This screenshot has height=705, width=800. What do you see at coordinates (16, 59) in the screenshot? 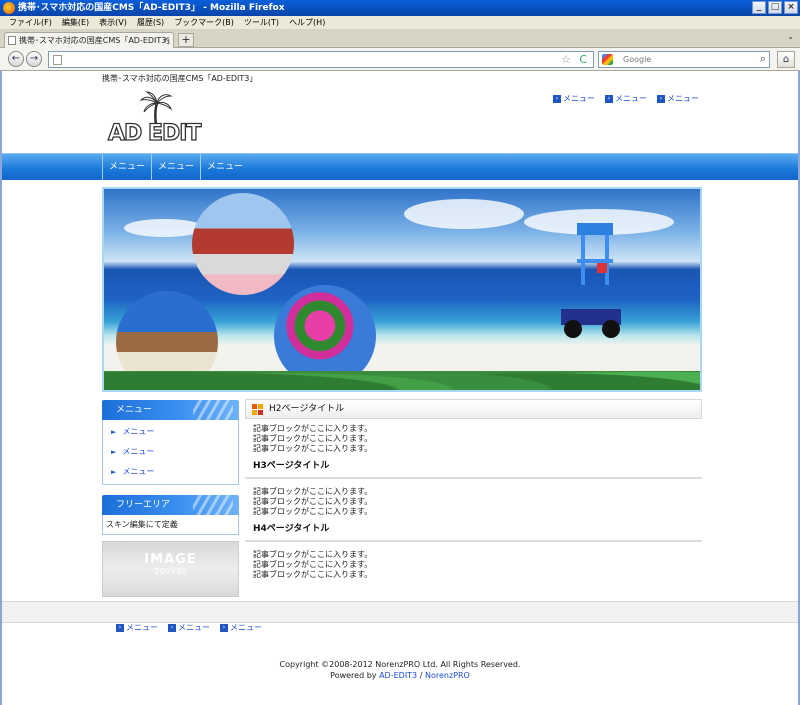
I see `back-button: ←` at bounding box center [16, 59].